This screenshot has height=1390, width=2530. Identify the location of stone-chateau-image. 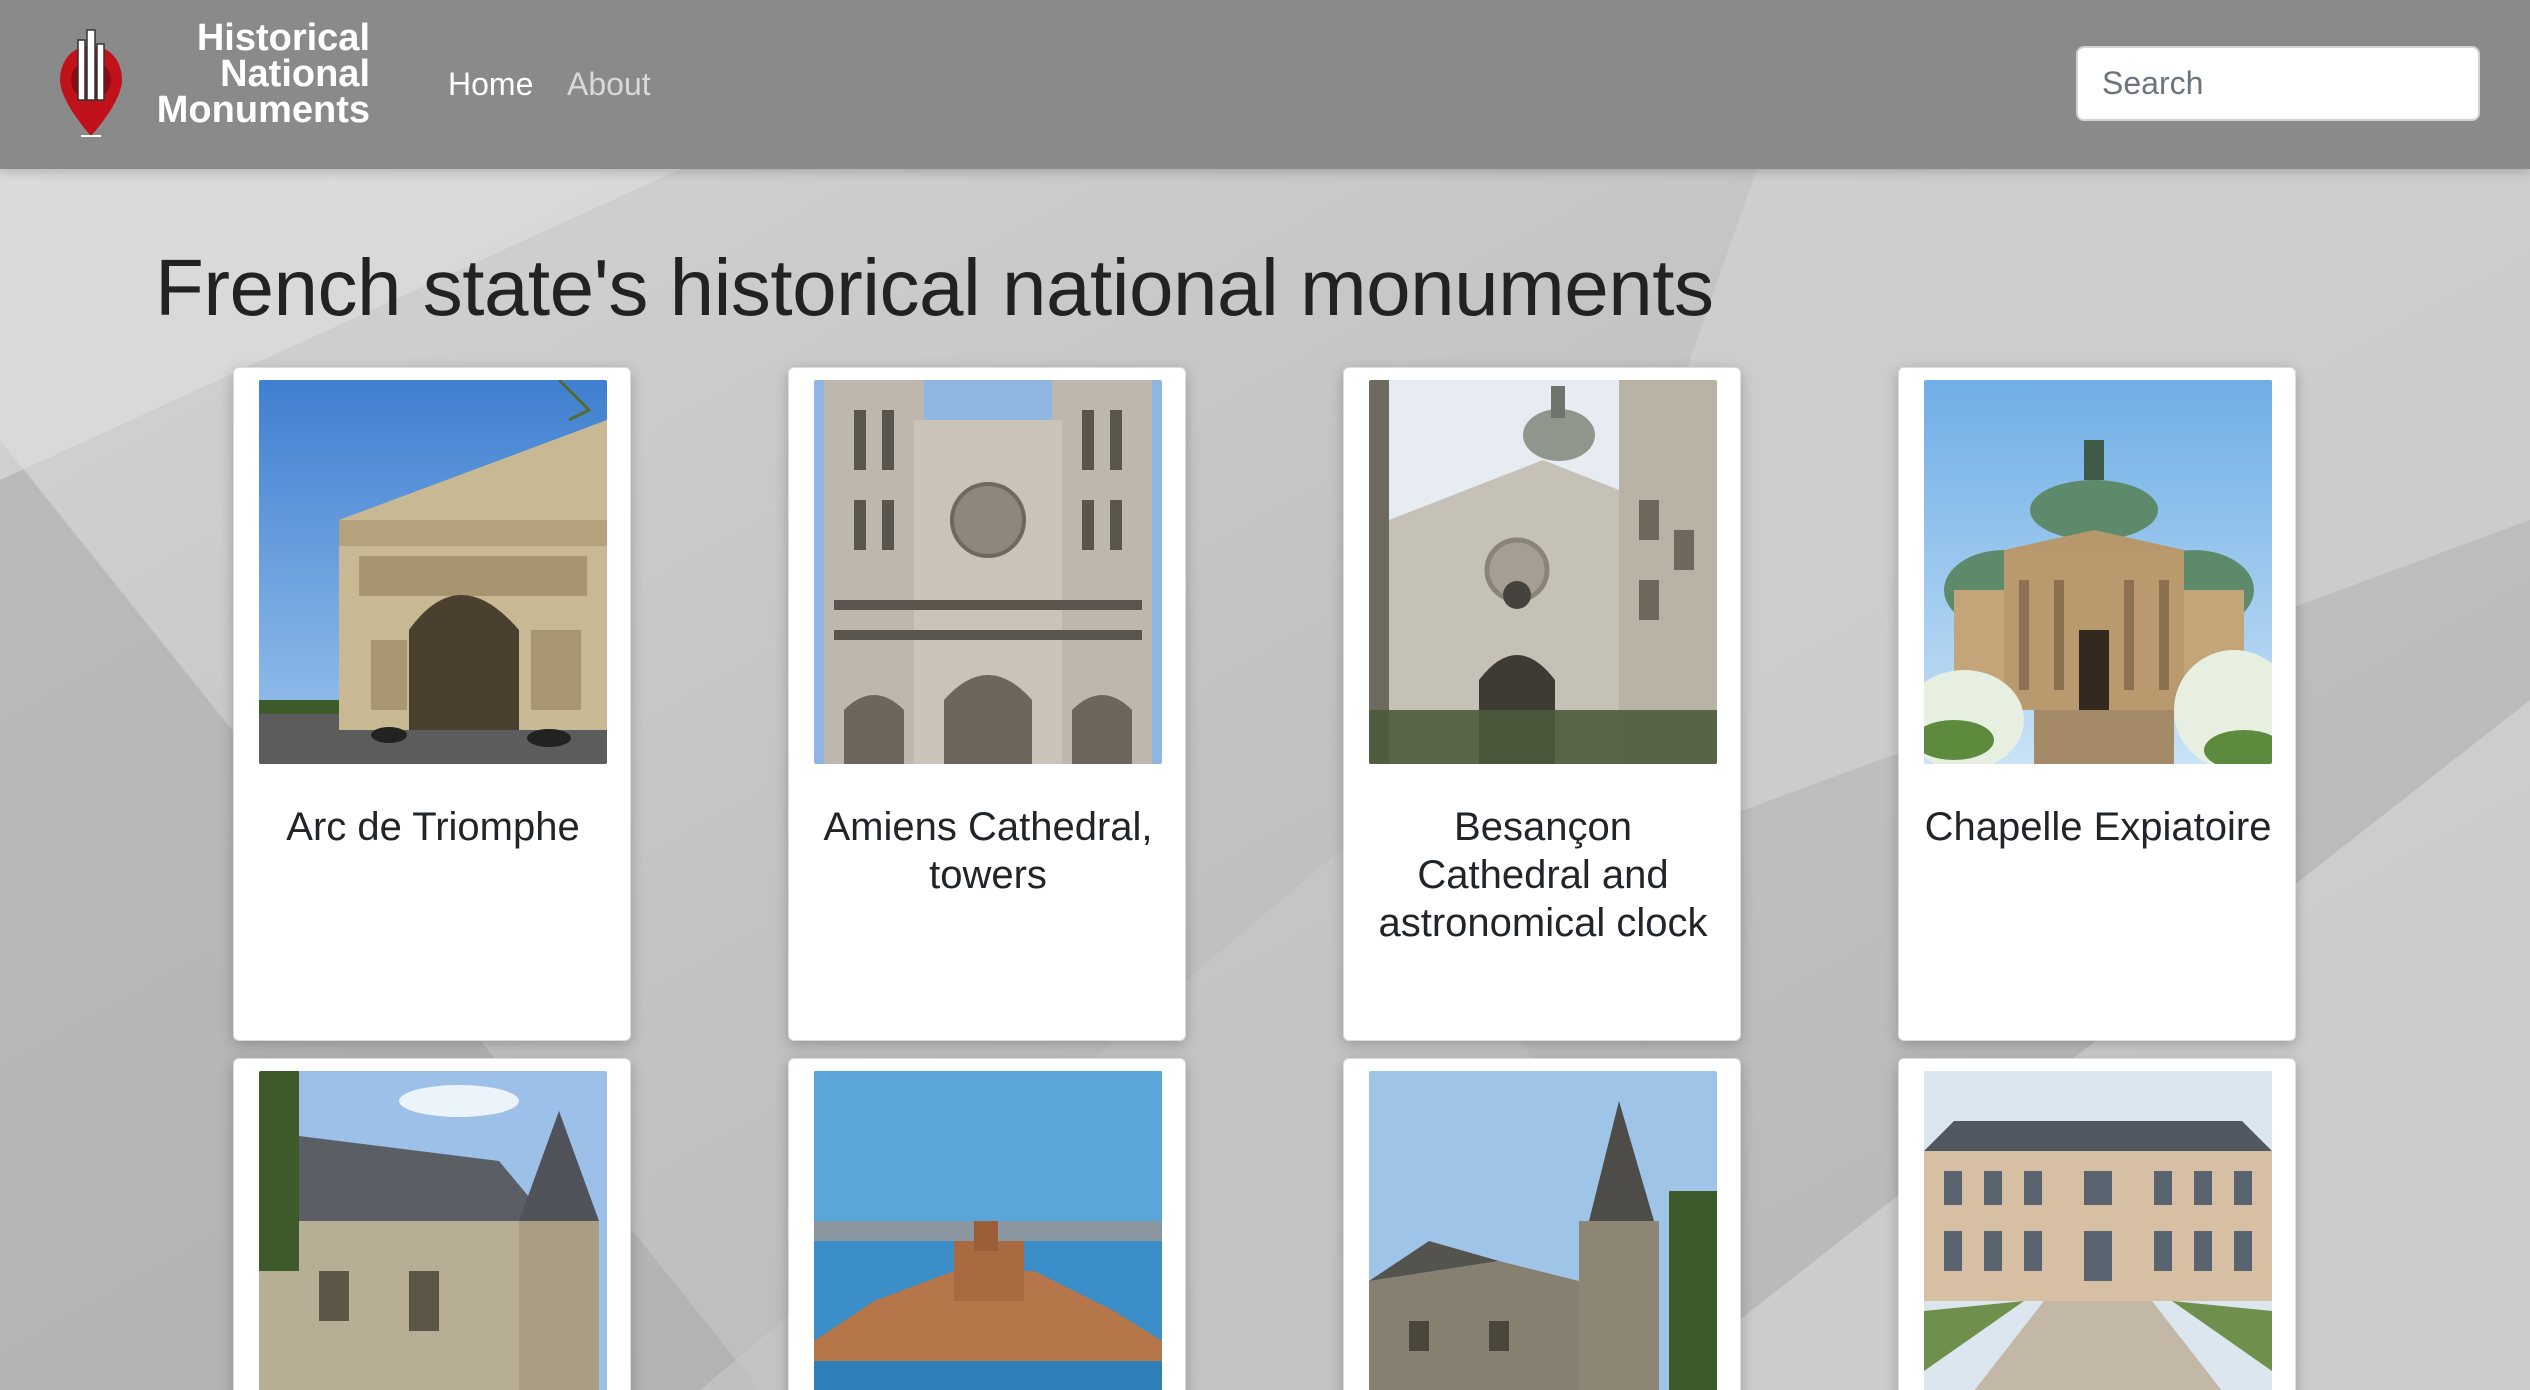
(433, 1230).